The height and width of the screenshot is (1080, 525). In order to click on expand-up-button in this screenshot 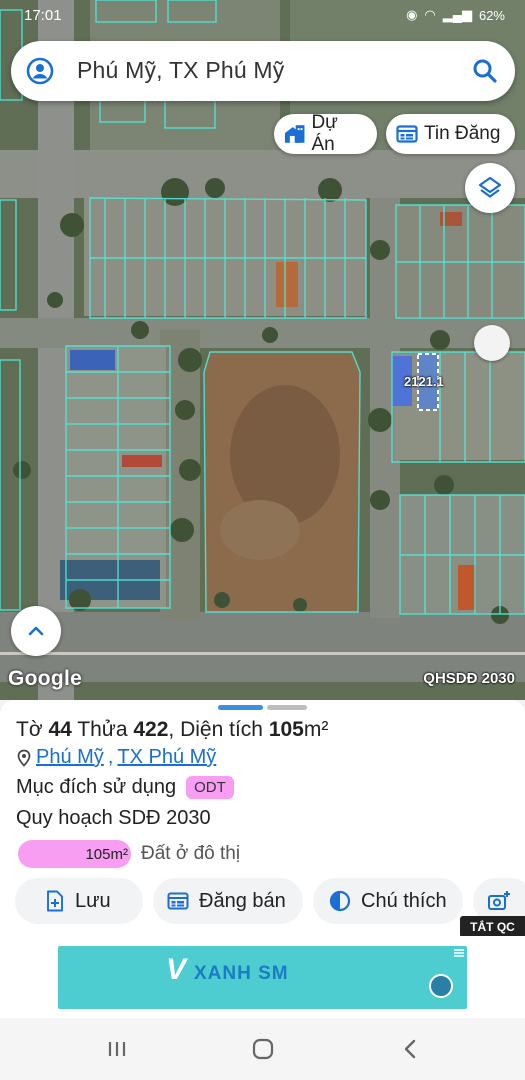, I will do `click(36, 631)`.